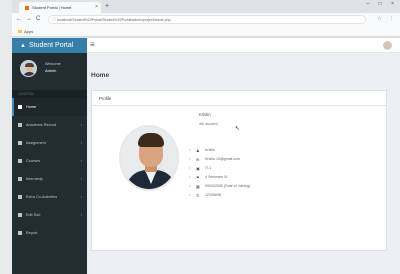 The width and height of the screenshot is (400, 274). What do you see at coordinates (96, 7) in the screenshot?
I see `tab-close-icon: ×` at bounding box center [96, 7].